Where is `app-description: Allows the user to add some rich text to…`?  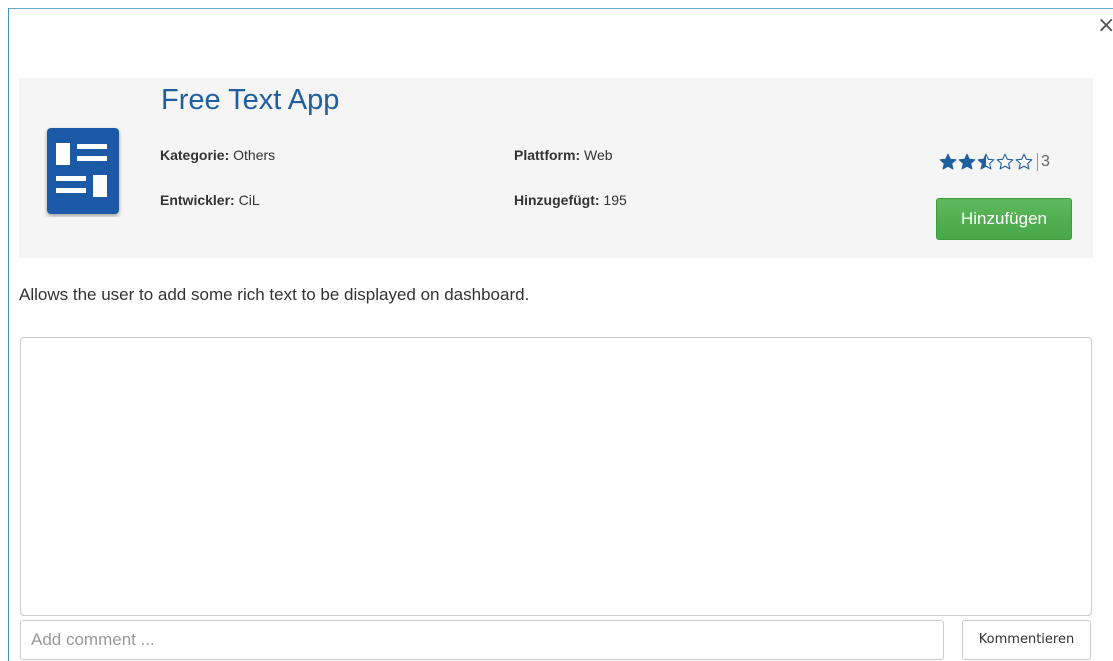
app-description: Allows the user to add some rich text to… is located at coordinates (274, 294).